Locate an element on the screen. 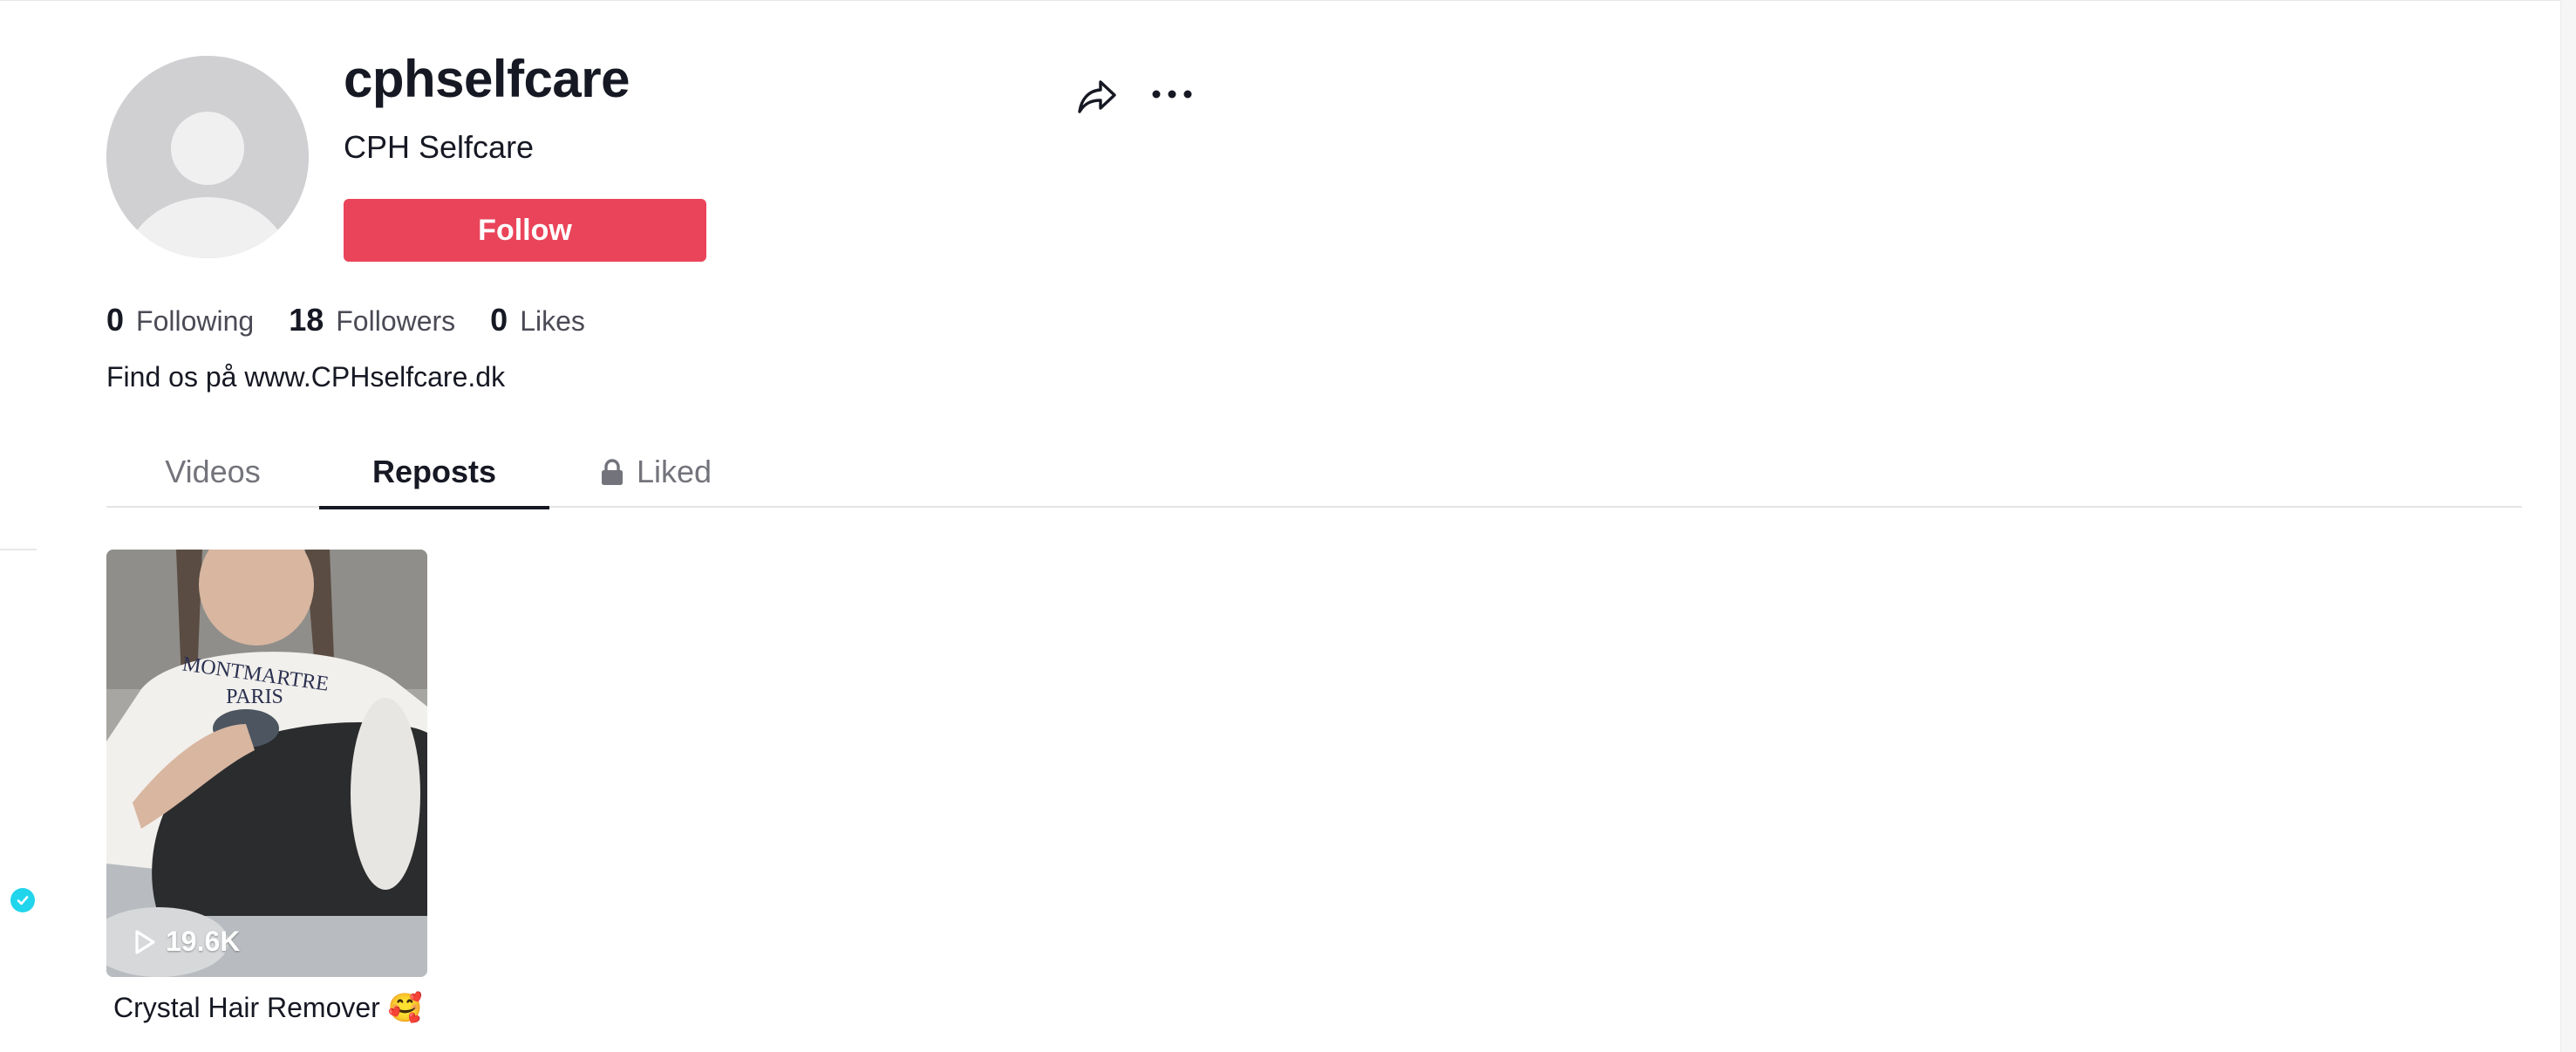 This screenshot has height=1052, width=2576. tab-videos: Videos is located at coordinates (212, 472).